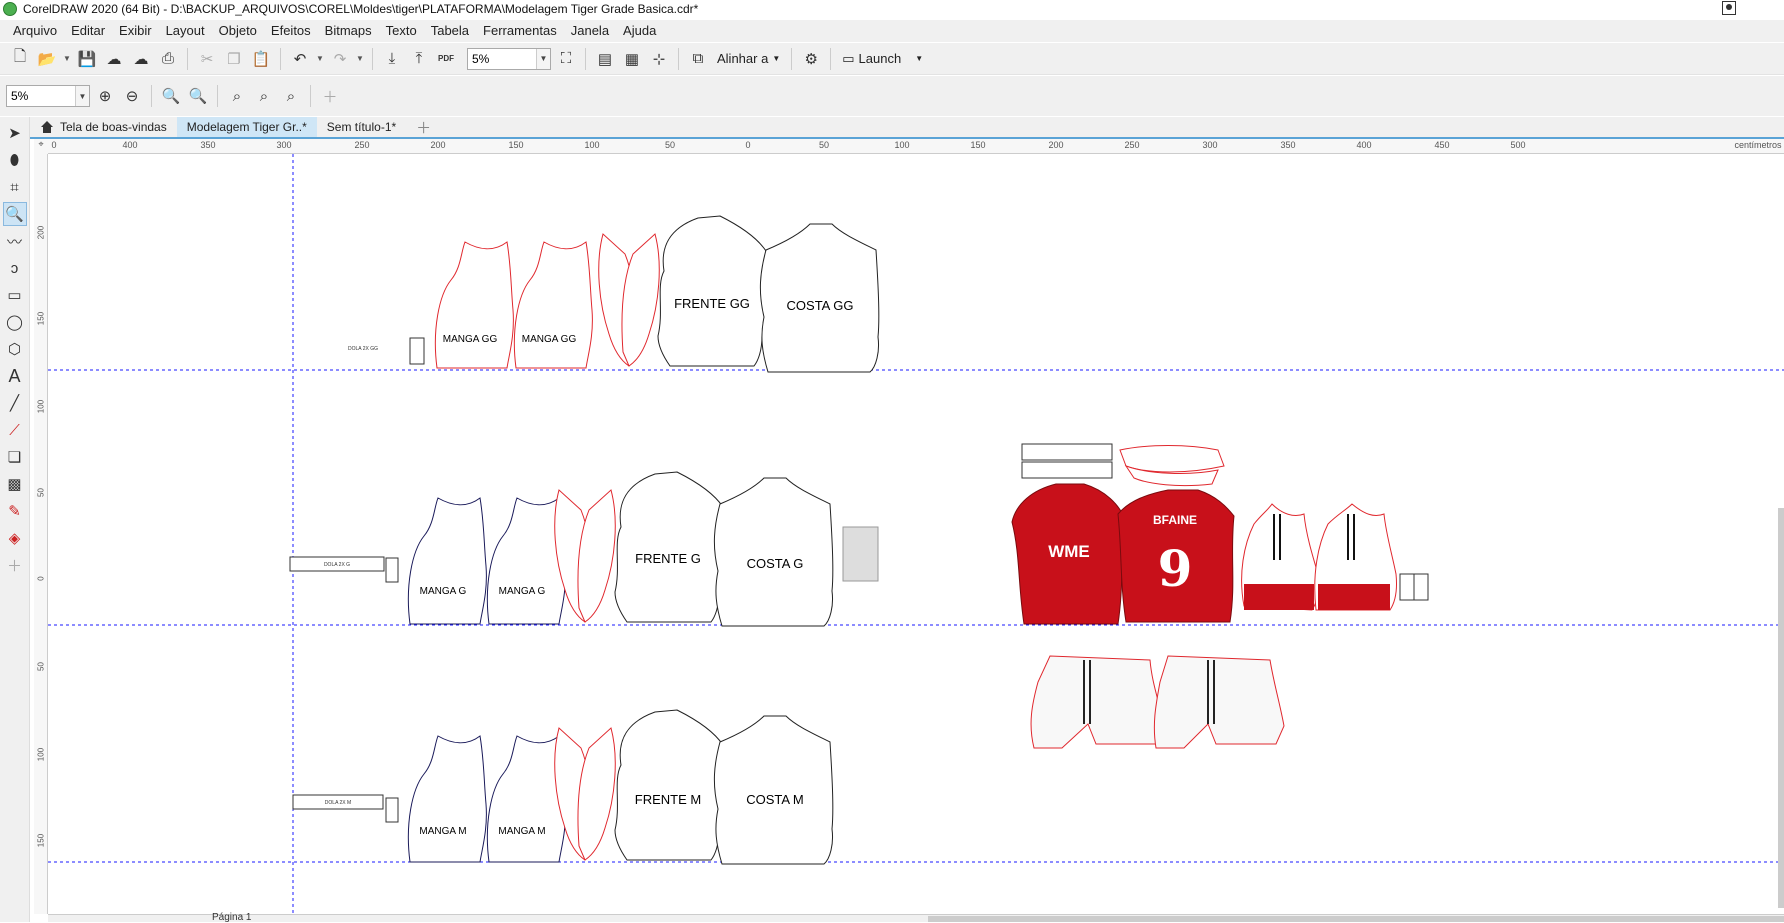 The width and height of the screenshot is (1784, 923). Describe the element at coordinates (748, 58) in the screenshot. I see `align-to-button: Alinhar a ▼` at that location.